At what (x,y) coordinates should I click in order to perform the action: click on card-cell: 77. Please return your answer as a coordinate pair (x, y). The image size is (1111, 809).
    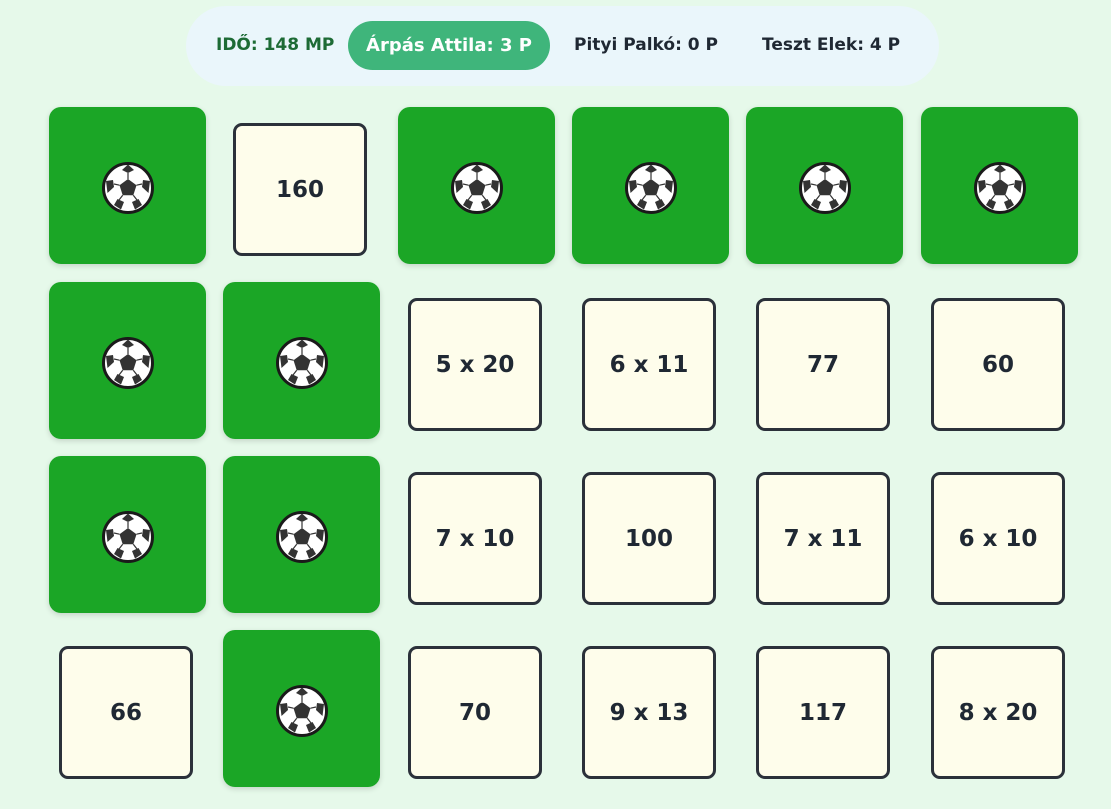
    Looking at the image, I should click on (824, 360).